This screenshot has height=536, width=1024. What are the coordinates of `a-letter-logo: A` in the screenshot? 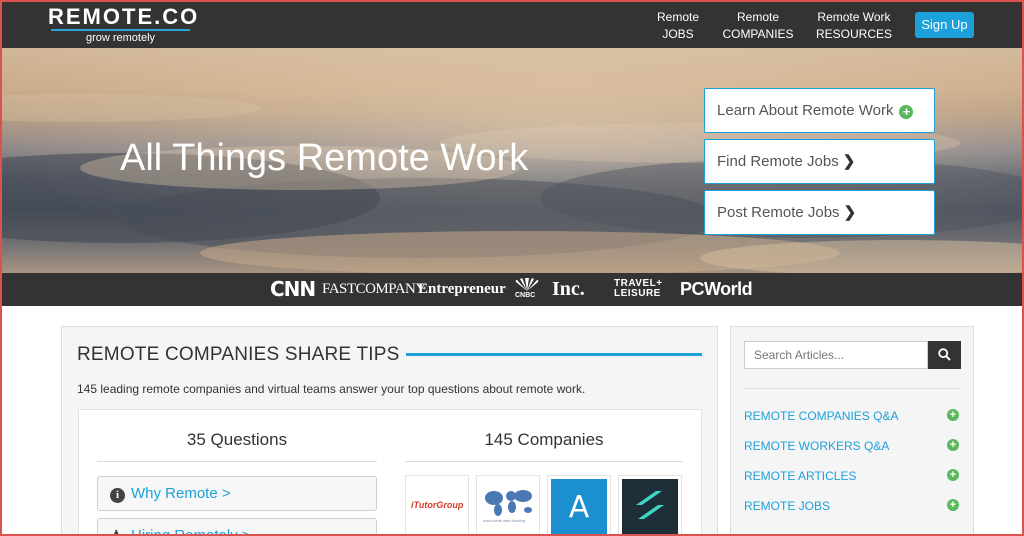 It's located at (579, 507).